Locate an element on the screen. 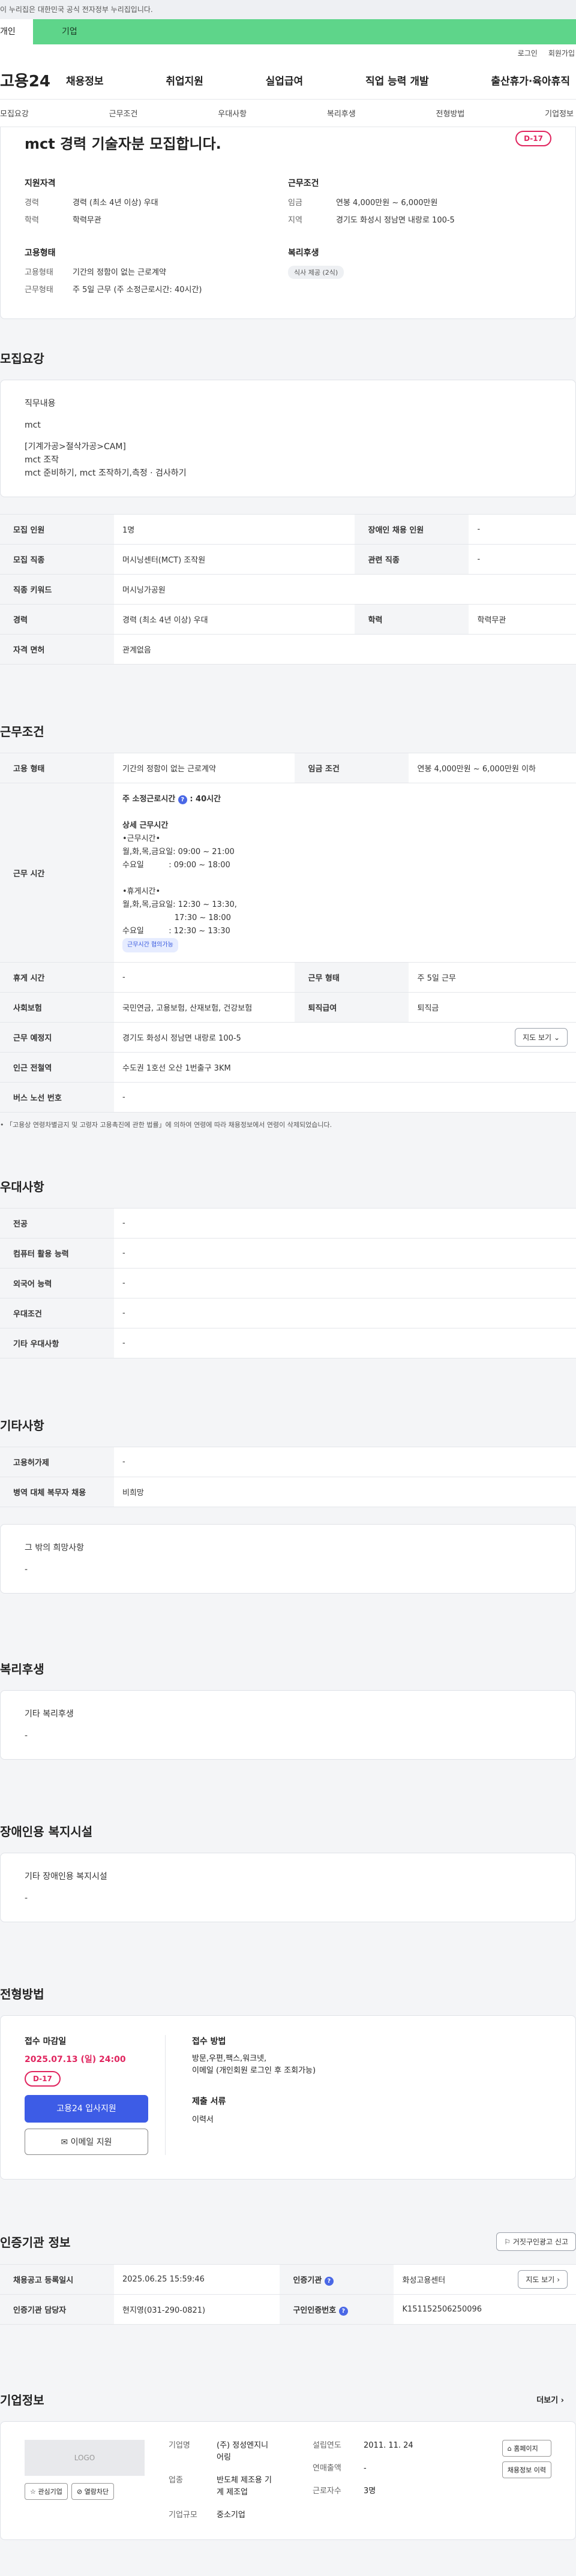  member-segment: 개인 기업 is located at coordinates (288, 32).